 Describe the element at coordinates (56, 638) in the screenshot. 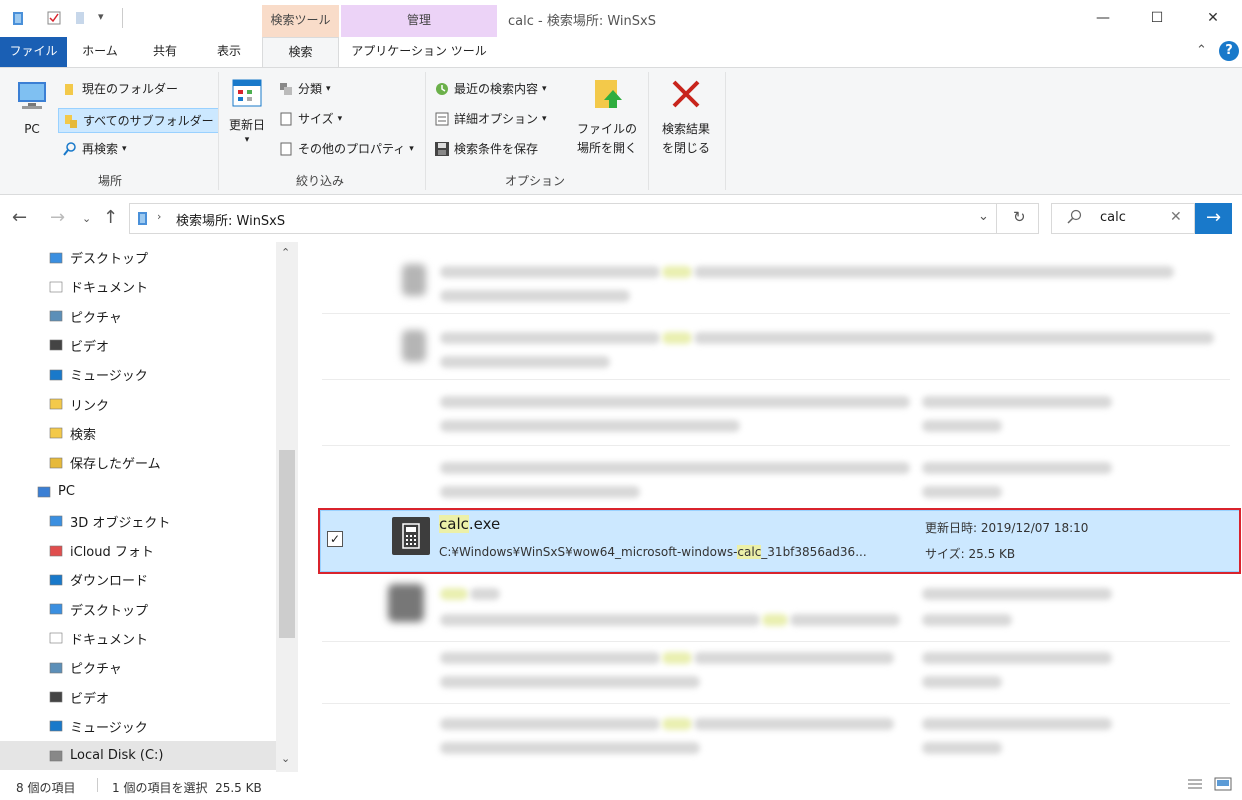

I see `document-icon` at that location.